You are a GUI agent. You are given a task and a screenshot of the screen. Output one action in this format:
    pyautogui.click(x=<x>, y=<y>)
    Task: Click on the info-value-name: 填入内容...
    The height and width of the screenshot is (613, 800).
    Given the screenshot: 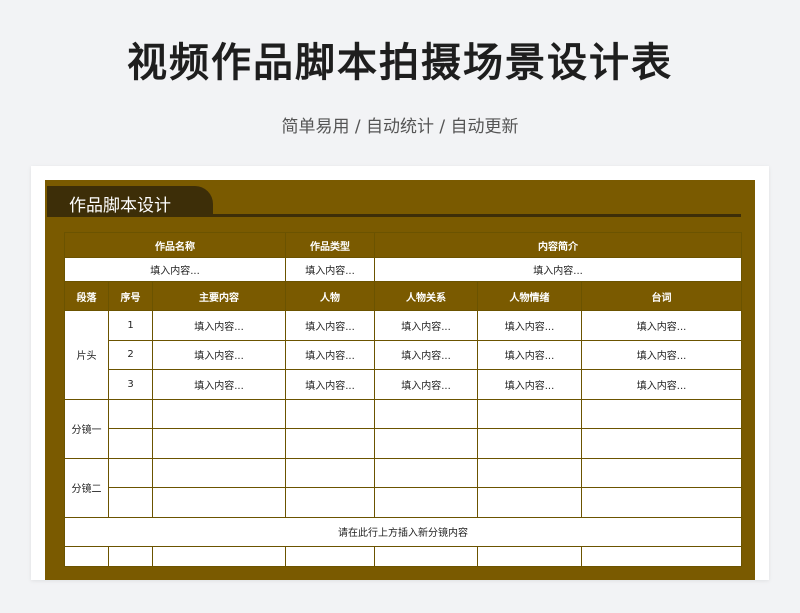 What is the action you would take?
    pyautogui.click(x=175, y=269)
    